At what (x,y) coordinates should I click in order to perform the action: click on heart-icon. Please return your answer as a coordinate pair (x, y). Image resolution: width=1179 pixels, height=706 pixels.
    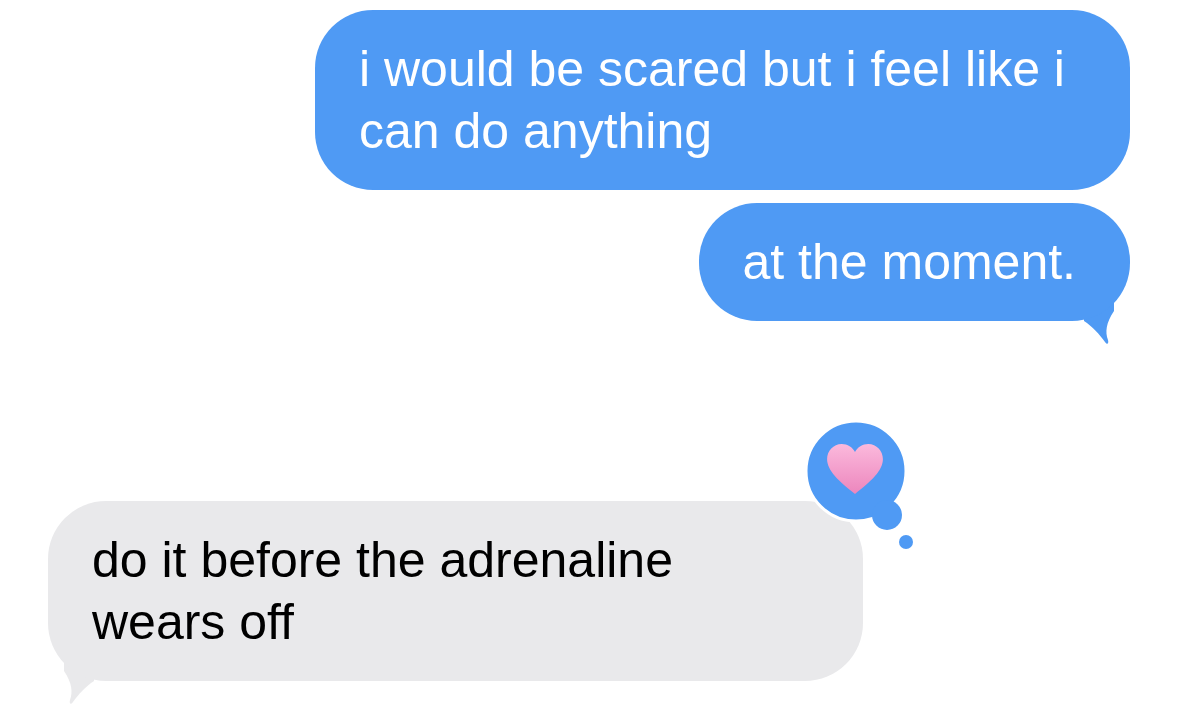
    Looking at the image, I should click on (855, 469).